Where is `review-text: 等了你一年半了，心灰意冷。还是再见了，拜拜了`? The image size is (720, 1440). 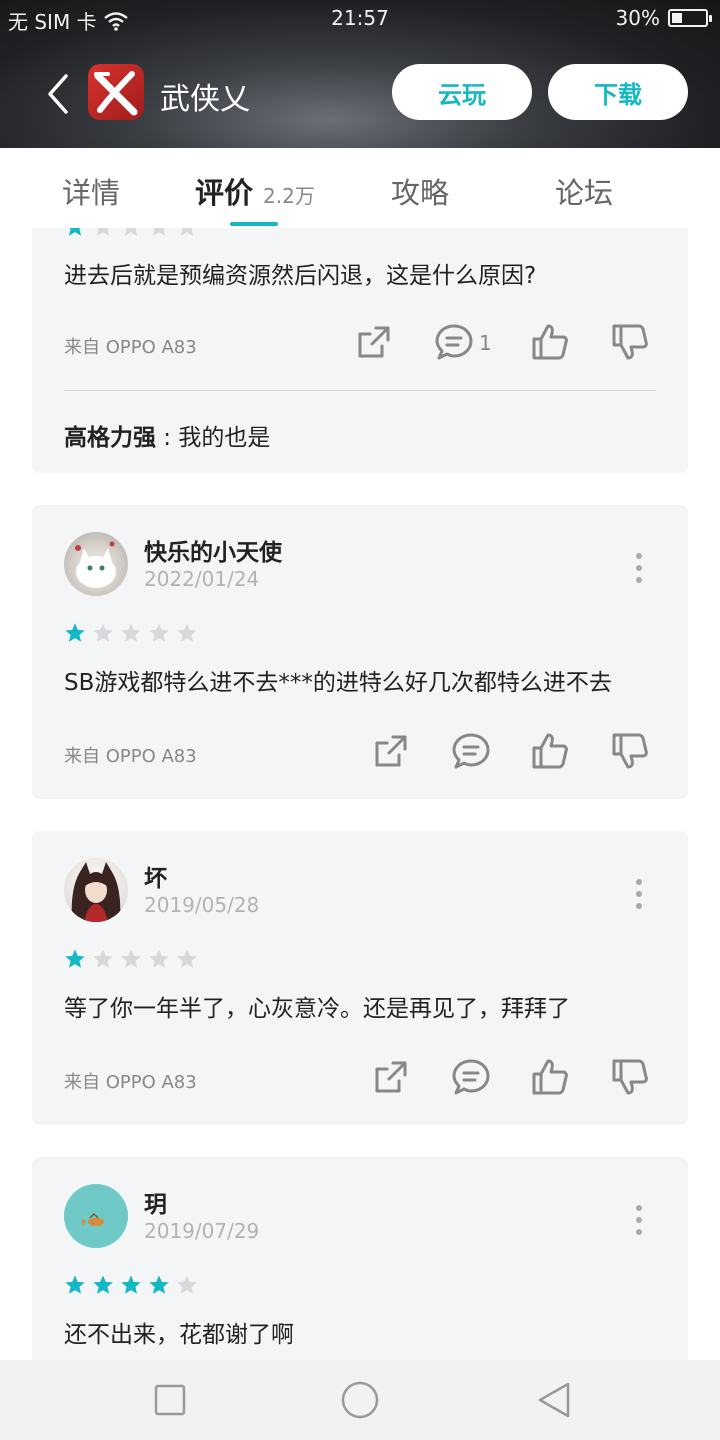
review-text: 等了你一年半了，心灰意冷。还是再见了，拜拜了 is located at coordinates (317, 1009).